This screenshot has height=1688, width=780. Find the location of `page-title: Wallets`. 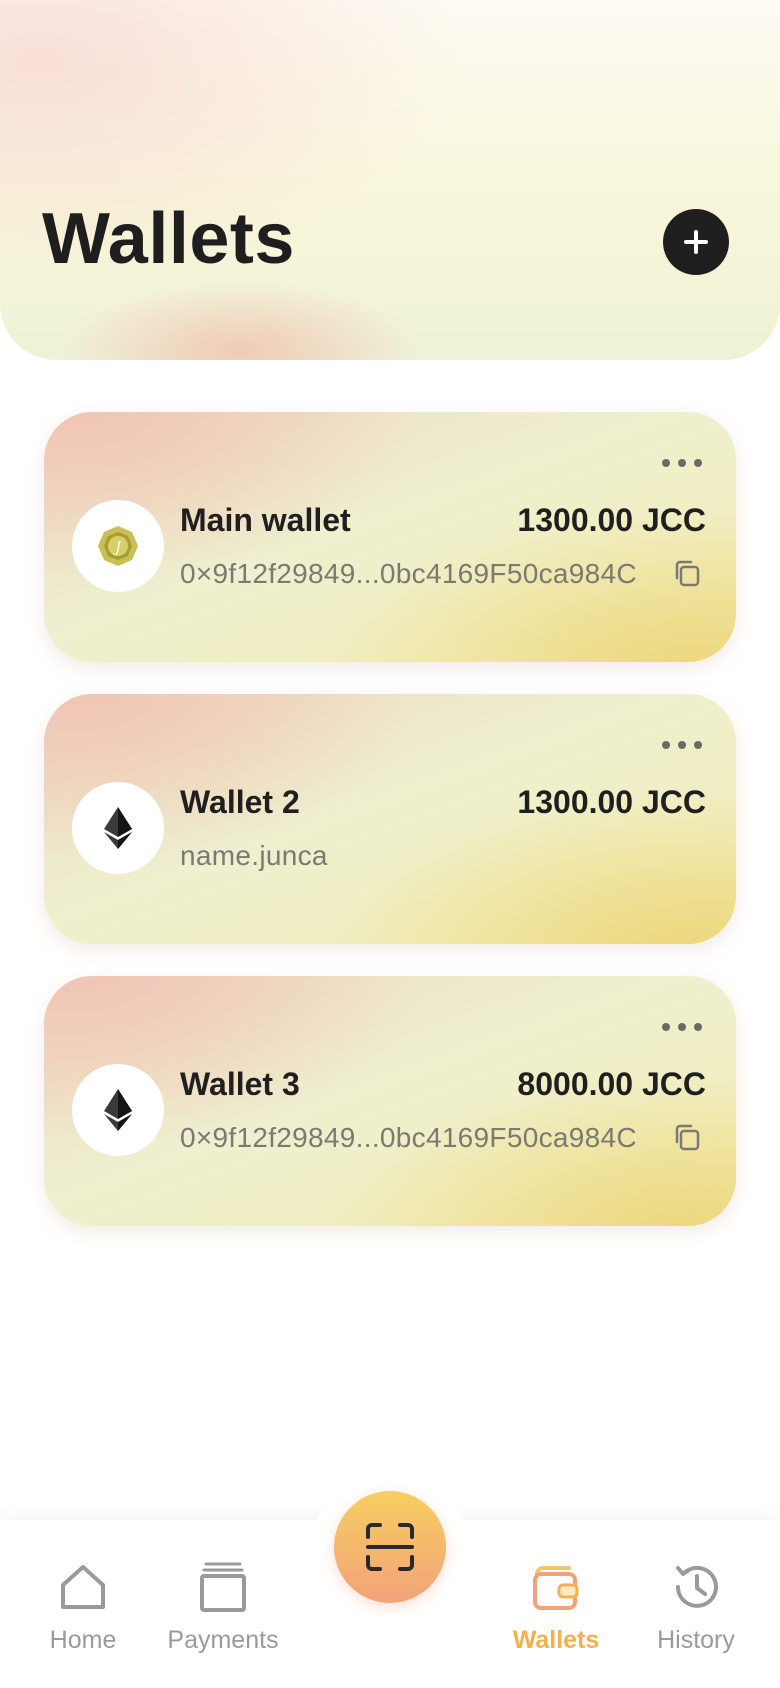

page-title: Wallets is located at coordinates (168, 239).